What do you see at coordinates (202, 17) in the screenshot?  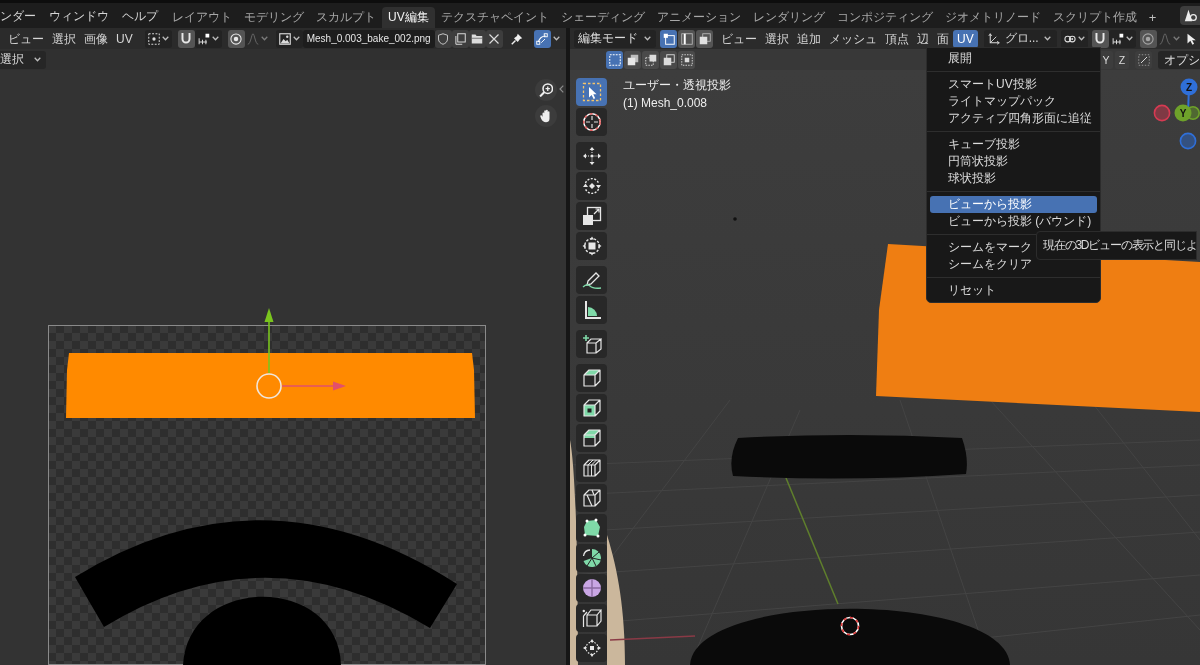 I see `workspace-tab: レイアウト` at bounding box center [202, 17].